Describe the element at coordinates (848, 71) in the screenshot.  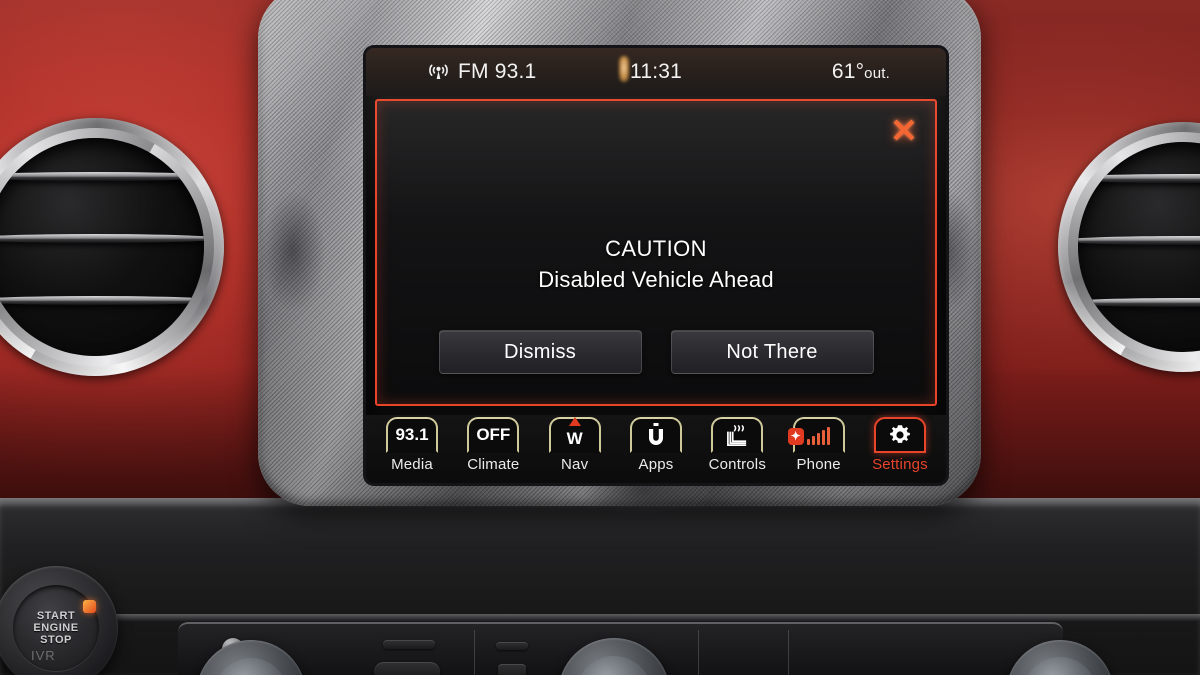
I see `status-temp-value: 61°` at that location.